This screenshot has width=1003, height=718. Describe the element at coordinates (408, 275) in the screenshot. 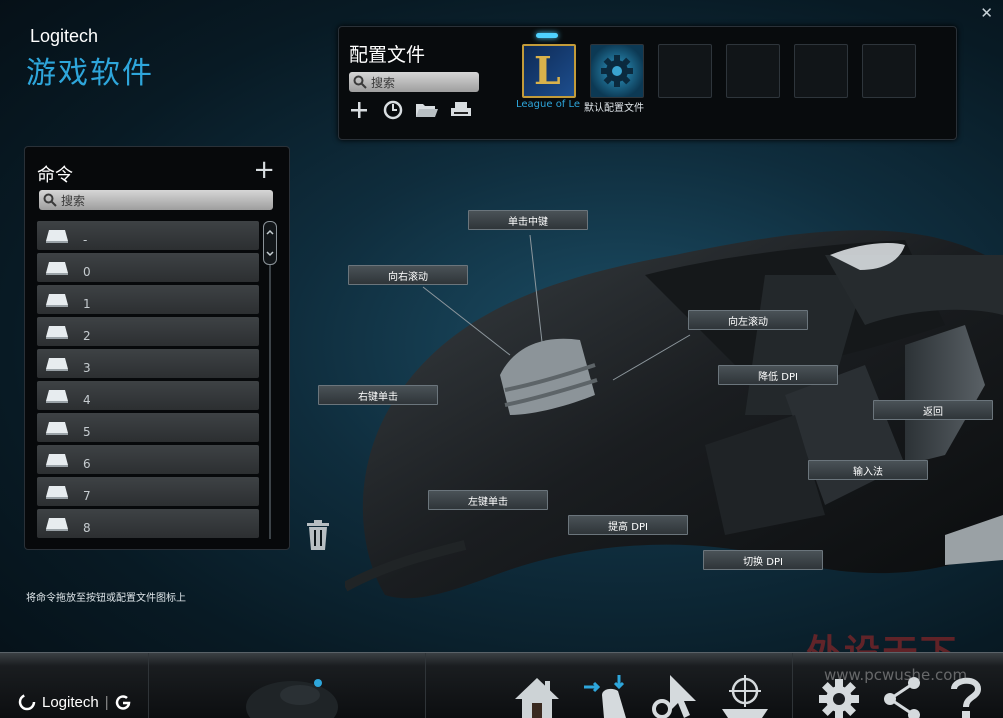

I see `callout-scroll-right: 向右滚动` at that location.